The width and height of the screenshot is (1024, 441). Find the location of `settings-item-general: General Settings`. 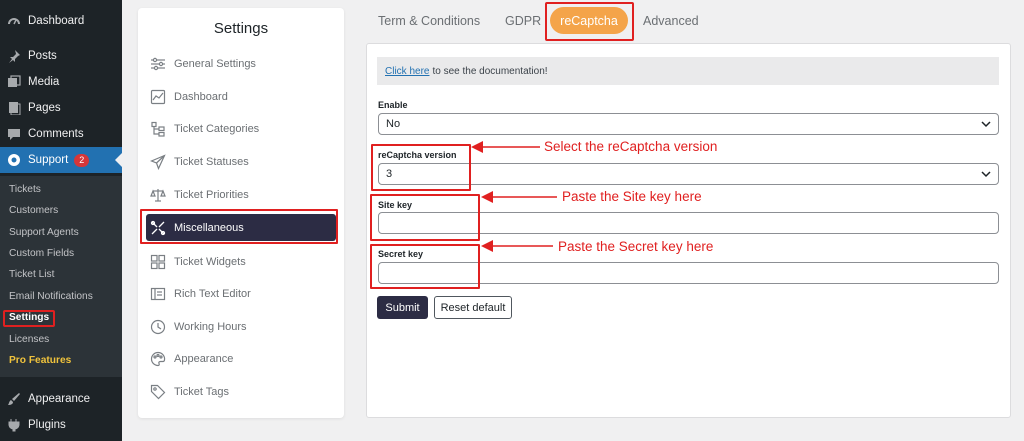

settings-item-general: General Settings is located at coordinates (243, 64).